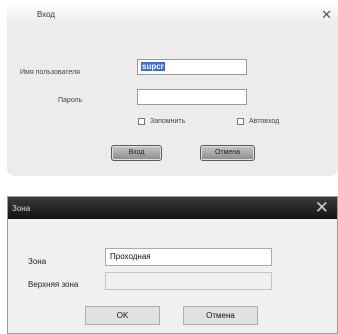 This screenshot has width=338, height=334. I want to click on ok-button: OK, so click(122, 315).